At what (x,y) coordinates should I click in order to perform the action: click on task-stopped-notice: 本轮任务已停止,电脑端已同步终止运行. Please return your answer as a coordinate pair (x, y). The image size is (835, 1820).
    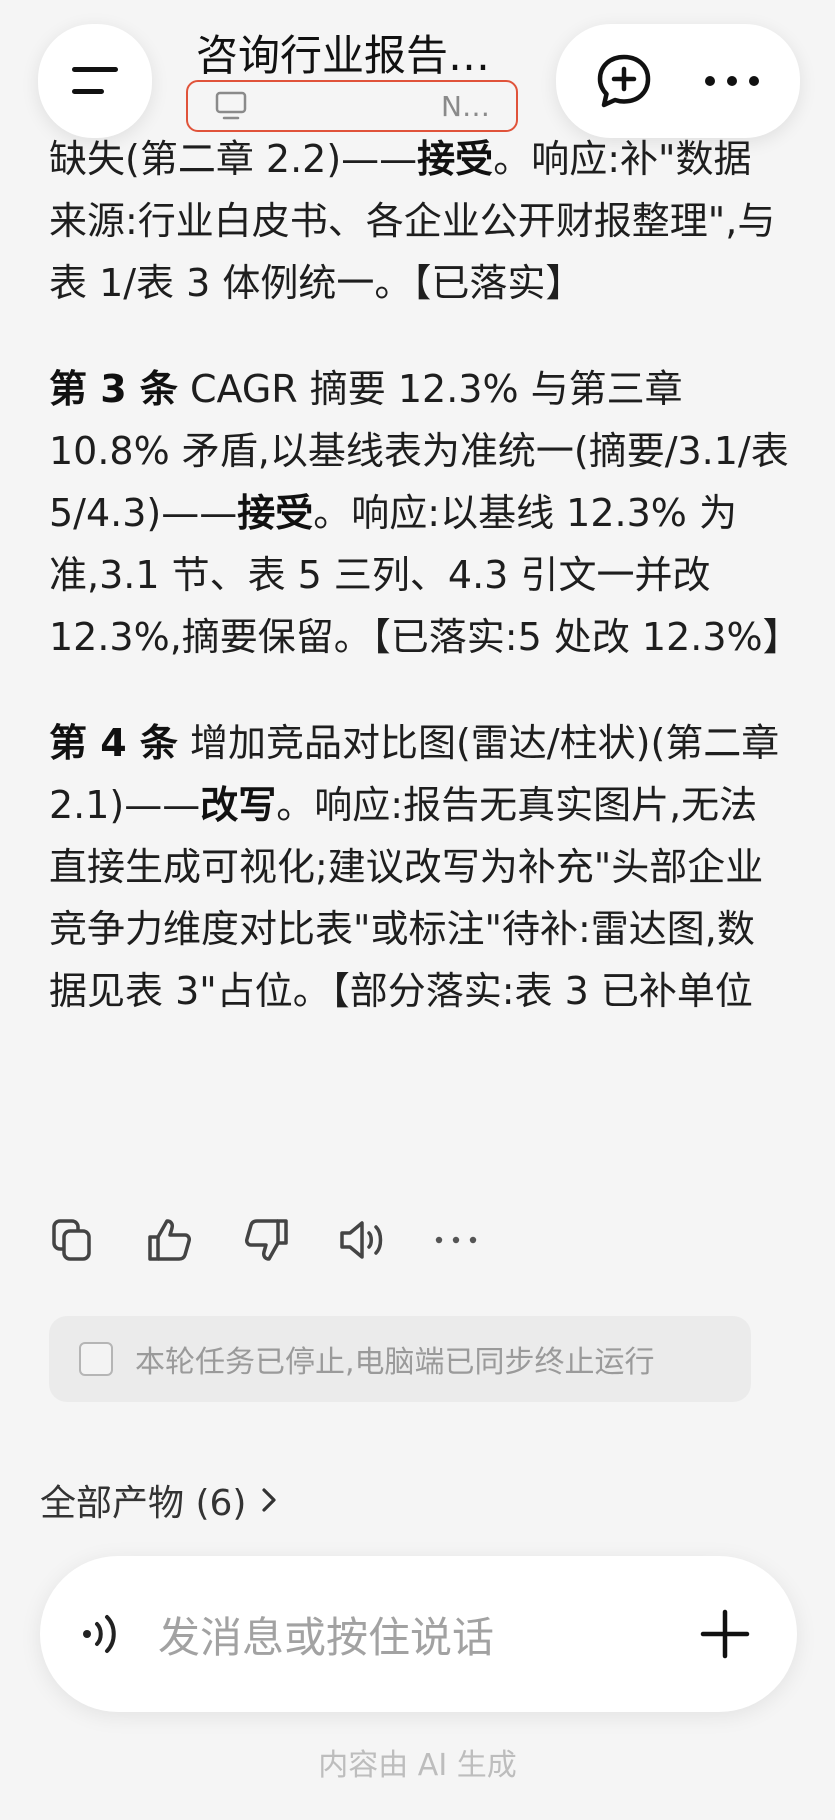
    Looking at the image, I should click on (400, 1359).